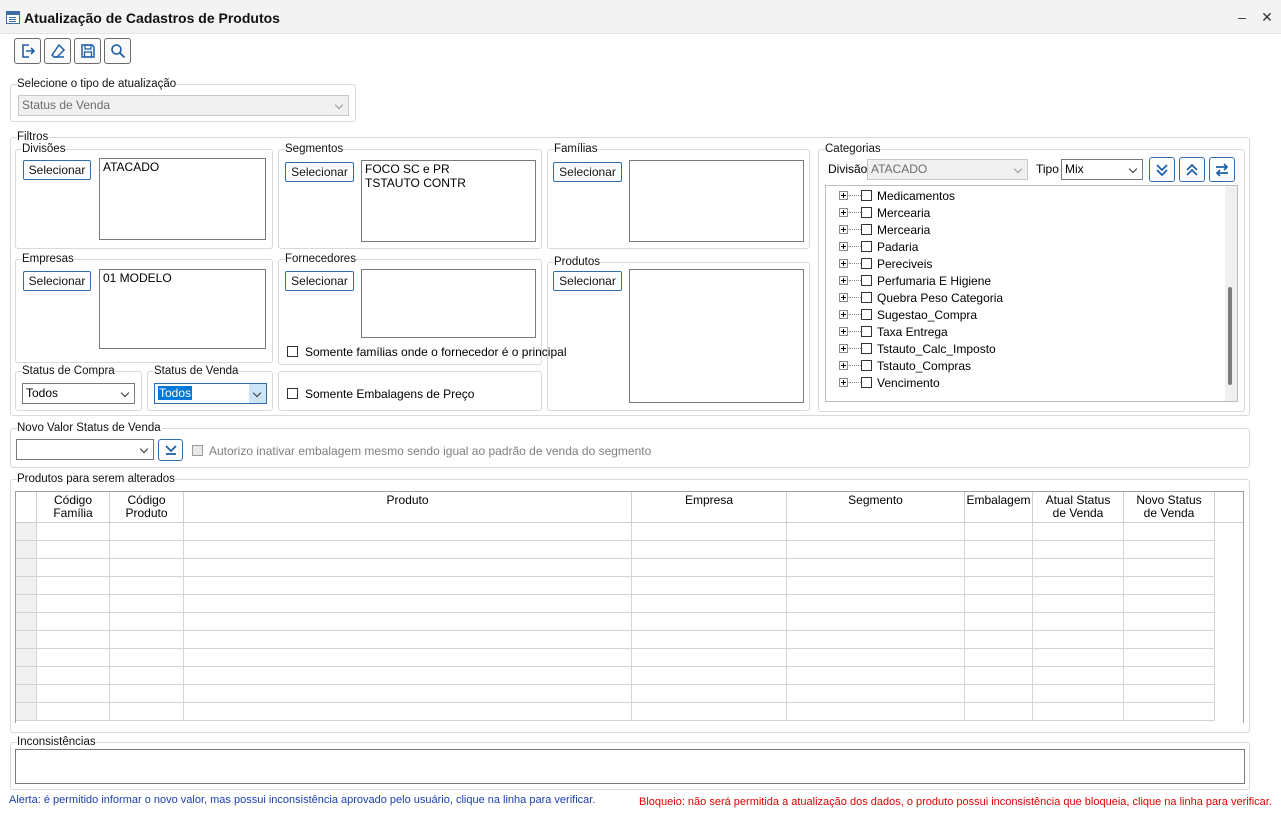 The height and width of the screenshot is (833, 1281). Describe the element at coordinates (292, 351) in the screenshot. I see `fornecedor-principal-checkbox` at that location.